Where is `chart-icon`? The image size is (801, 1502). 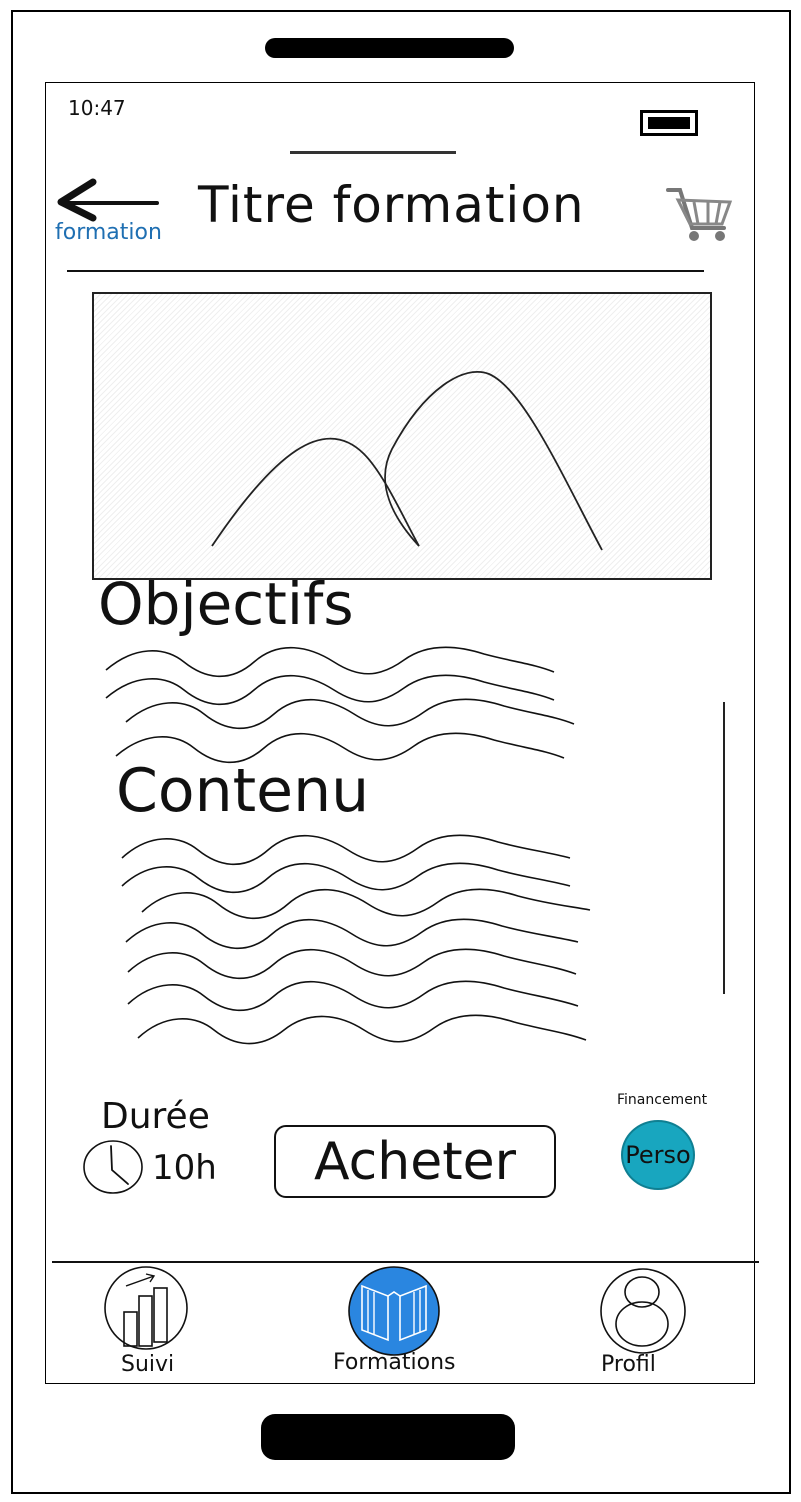
chart-icon is located at coordinates (146, 1308).